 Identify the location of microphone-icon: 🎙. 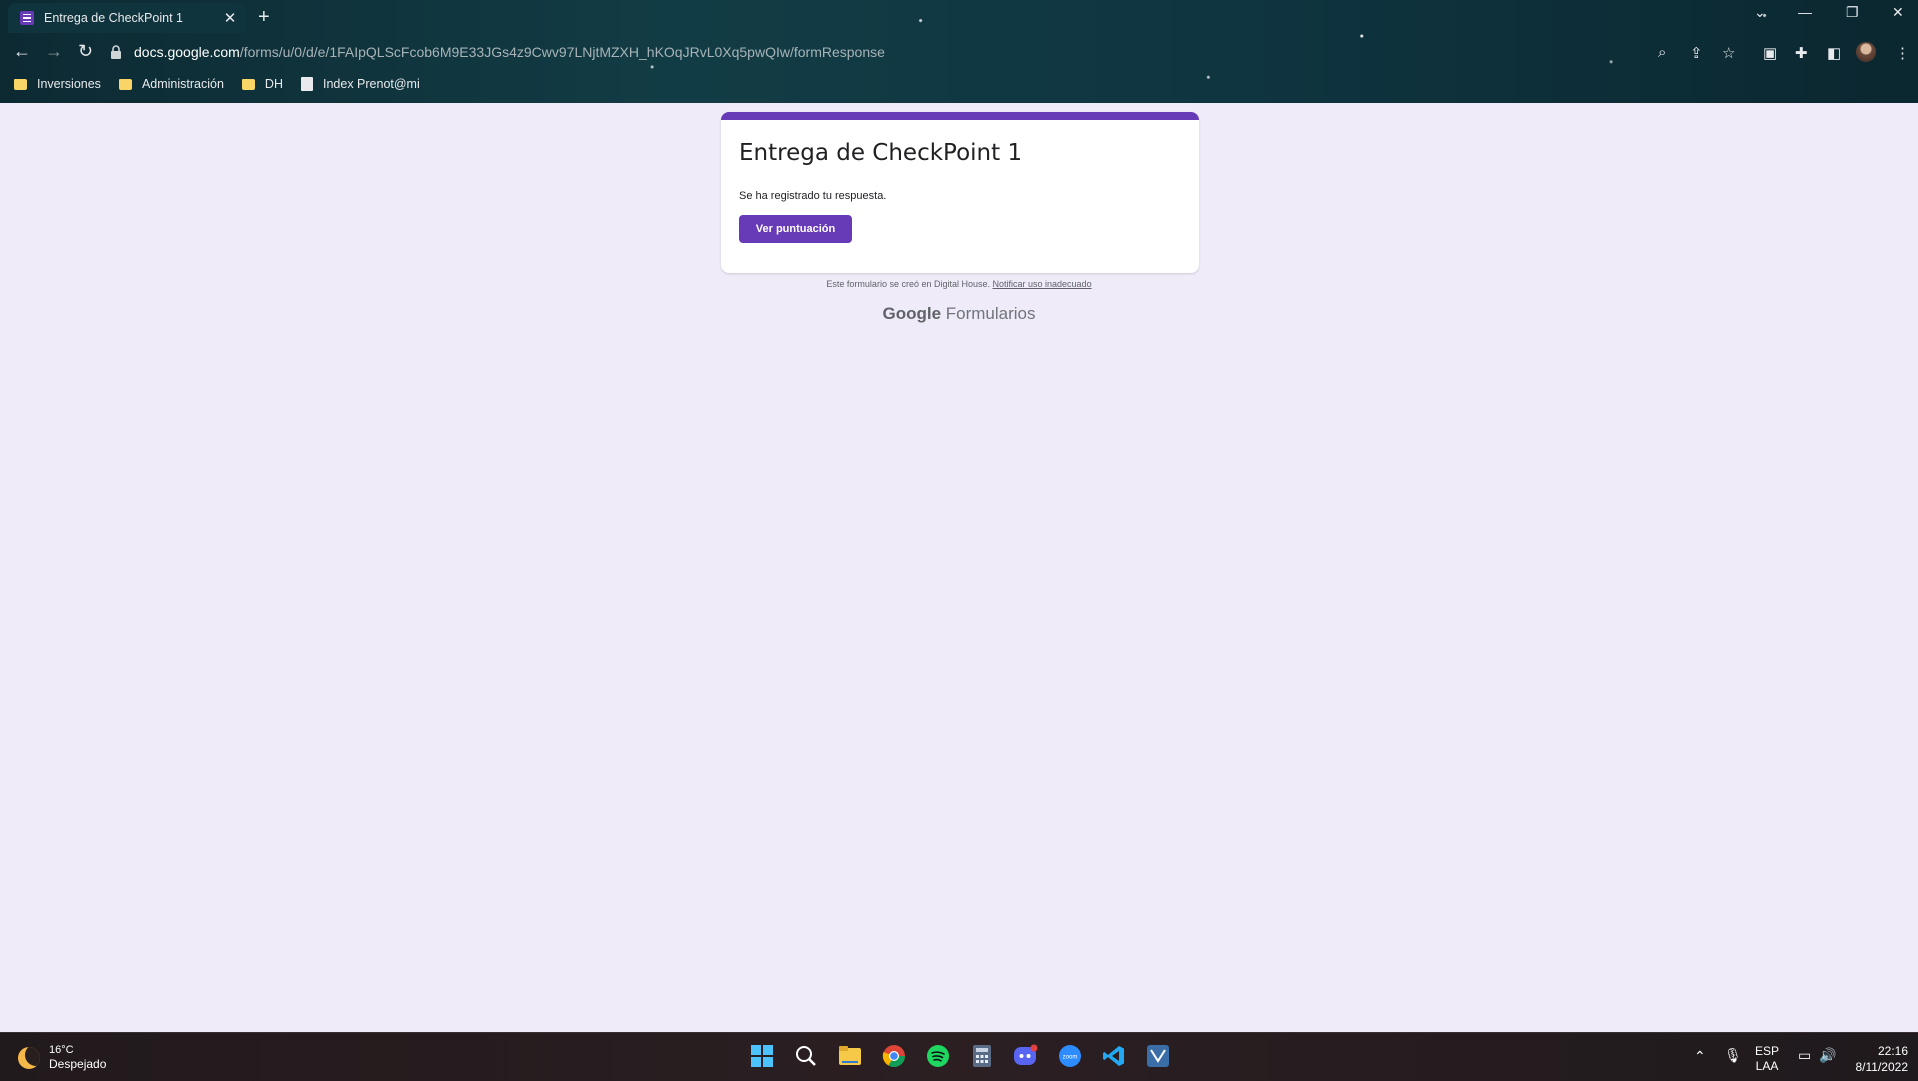
(1733, 1055).